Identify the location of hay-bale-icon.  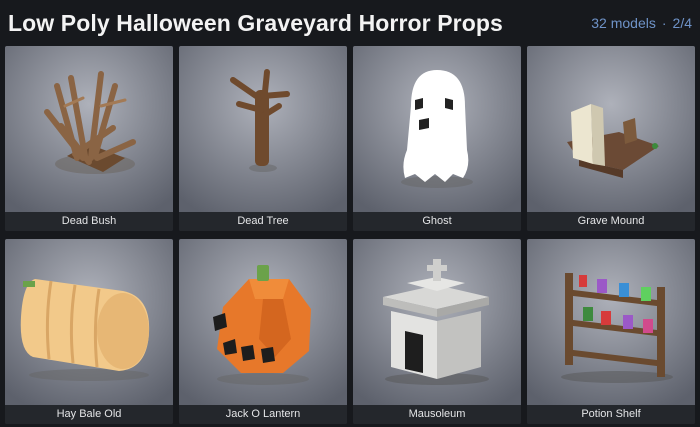
(89, 322).